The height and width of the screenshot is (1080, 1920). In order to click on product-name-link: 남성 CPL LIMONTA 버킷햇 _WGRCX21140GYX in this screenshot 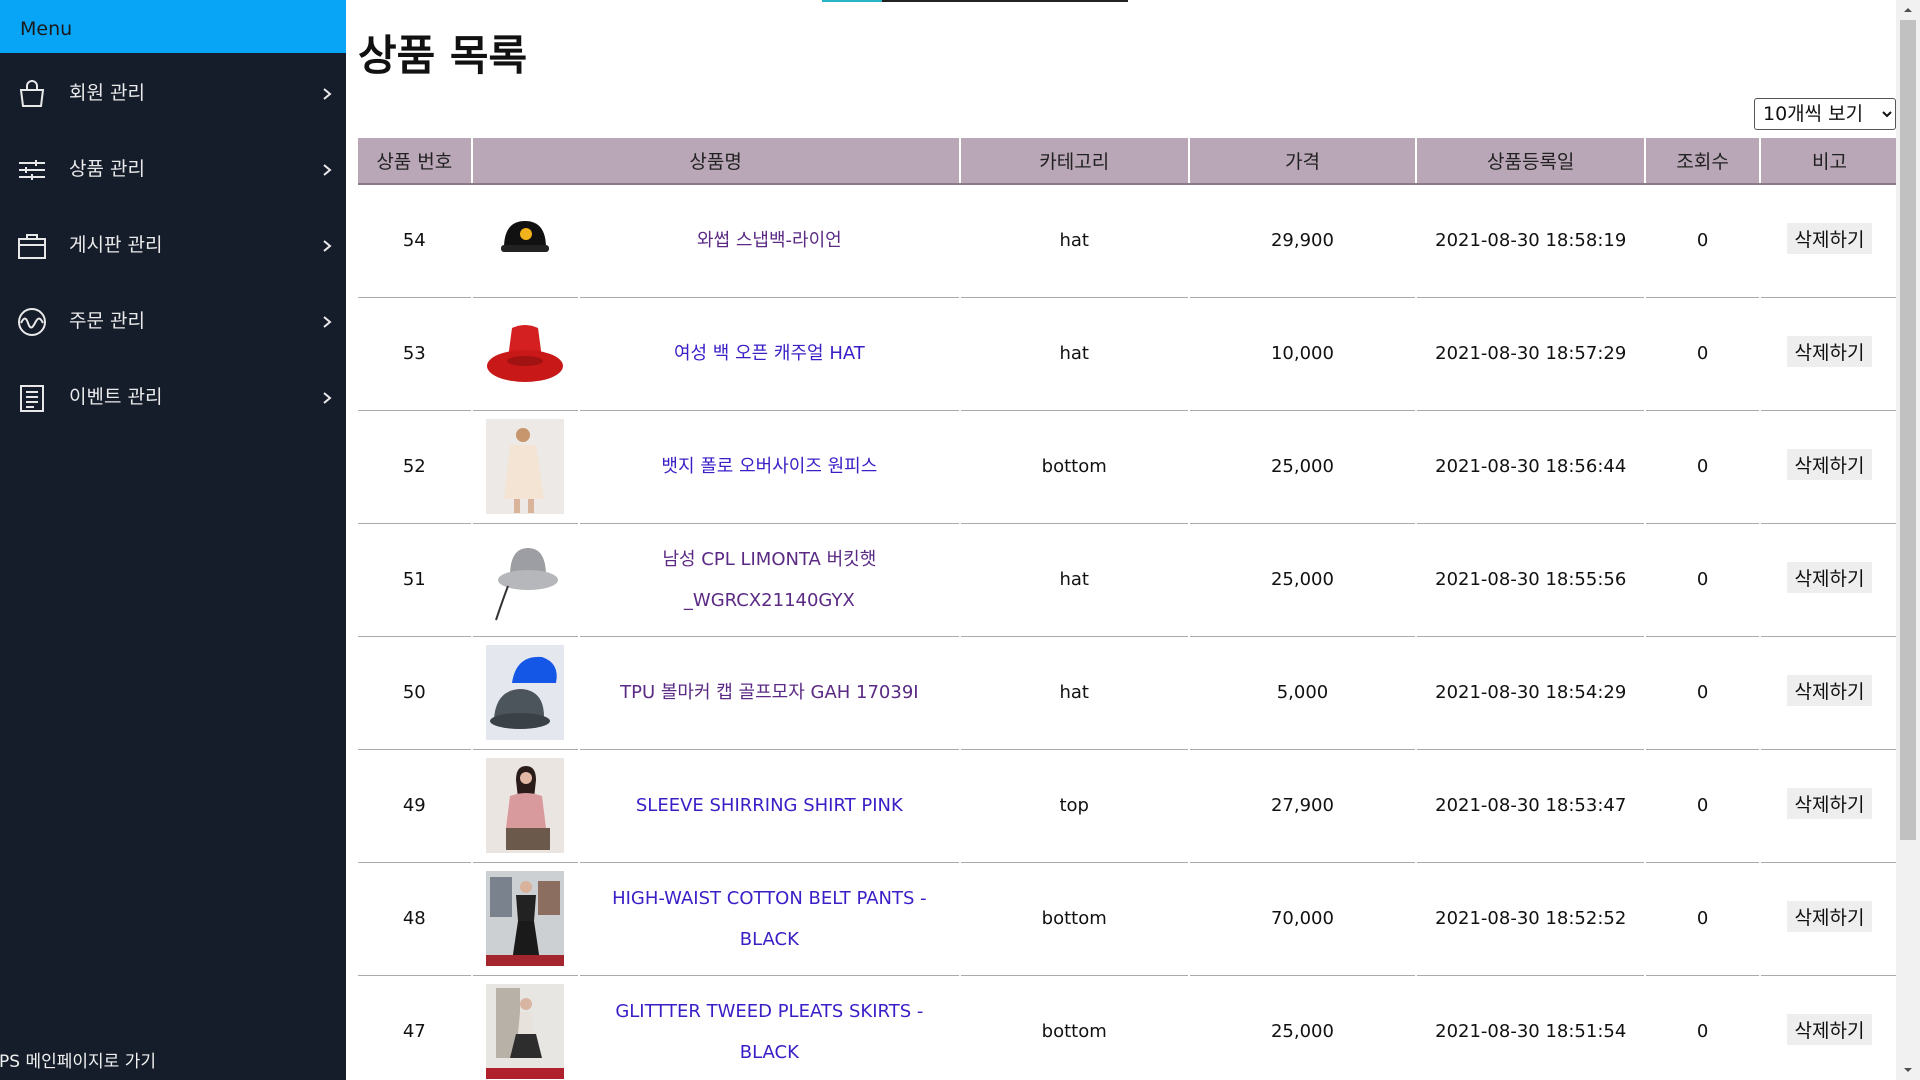, I will do `click(769, 580)`.